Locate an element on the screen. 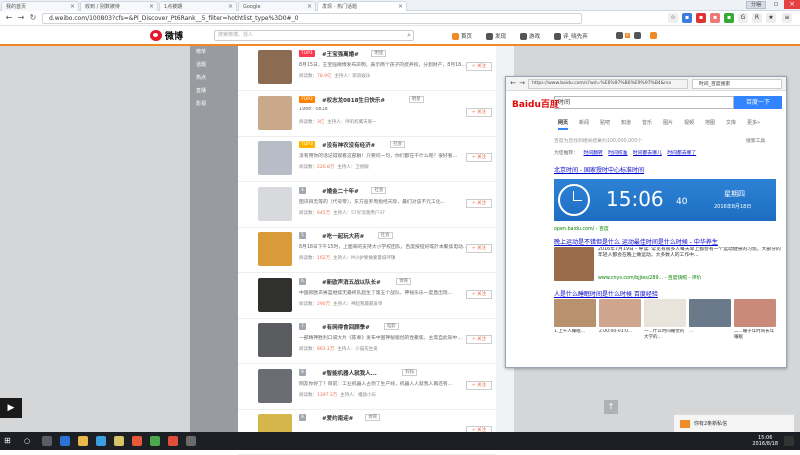 The image size is (800, 455). nav-profile: 评_晓先弃 is located at coordinates (571, 36).